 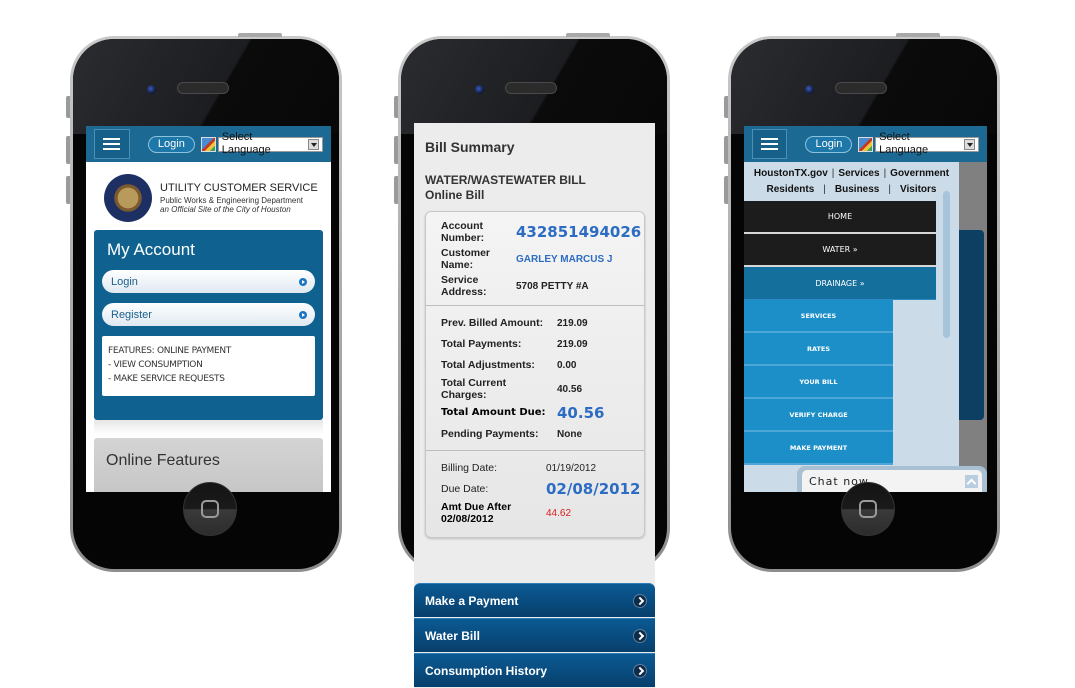 What do you see at coordinates (971, 325) in the screenshot?
I see `page-background-panel` at bounding box center [971, 325].